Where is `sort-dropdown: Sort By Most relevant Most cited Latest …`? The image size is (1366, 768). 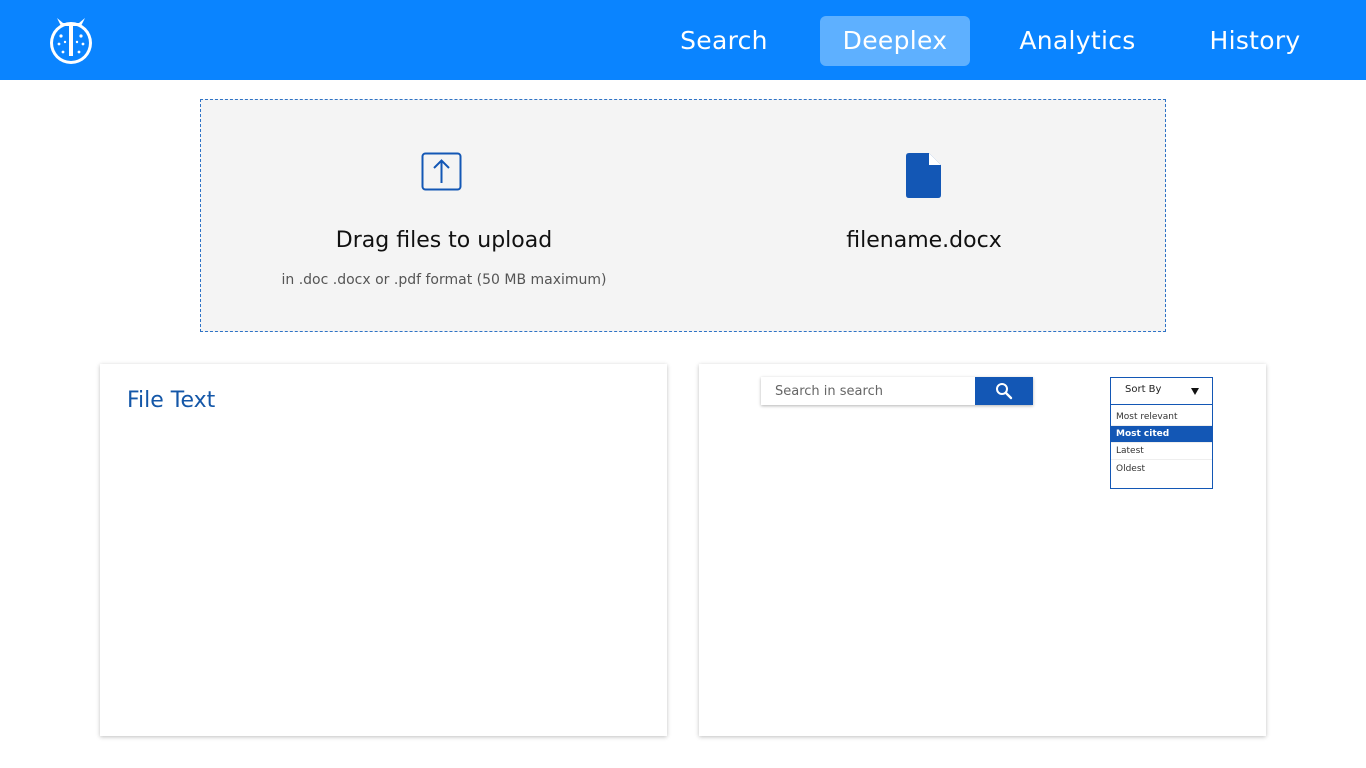
sort-dropdown: Sort By Most relevant Most cited Latest … is located at coordinates (1161, 433).